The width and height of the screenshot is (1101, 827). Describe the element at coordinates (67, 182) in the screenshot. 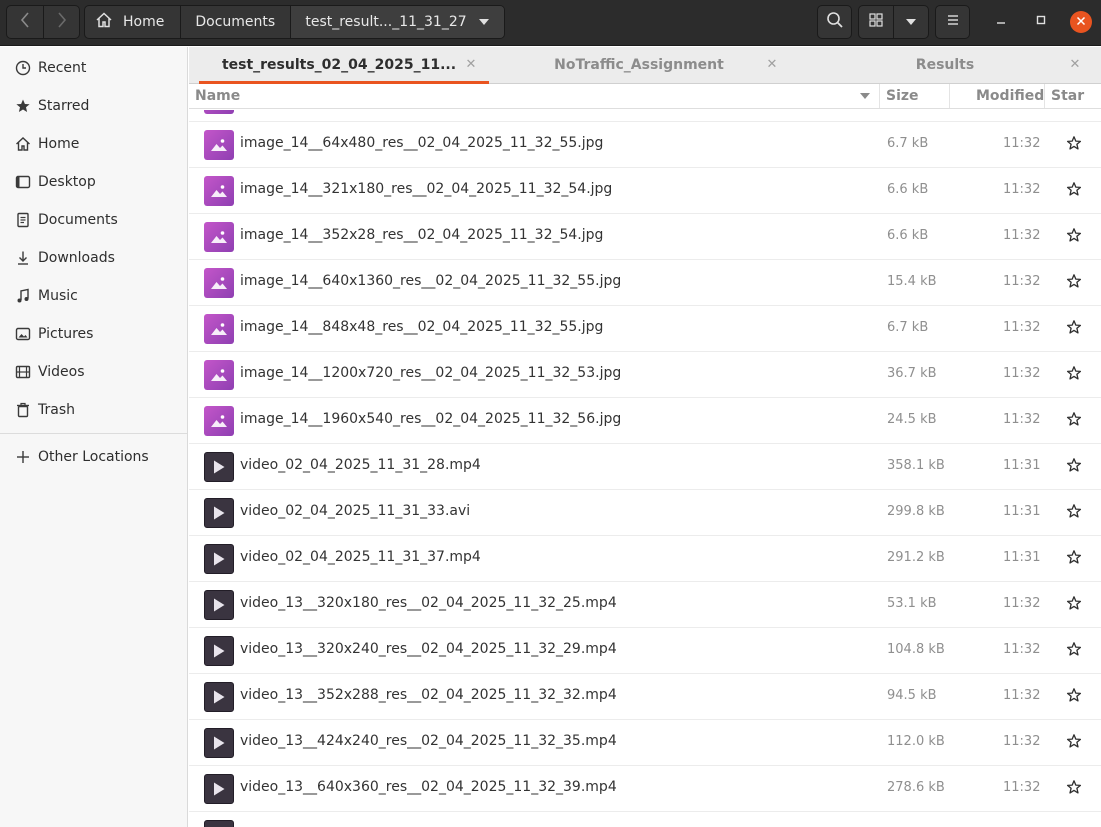

I see `sidebar-item-label: Desktop` at that location.